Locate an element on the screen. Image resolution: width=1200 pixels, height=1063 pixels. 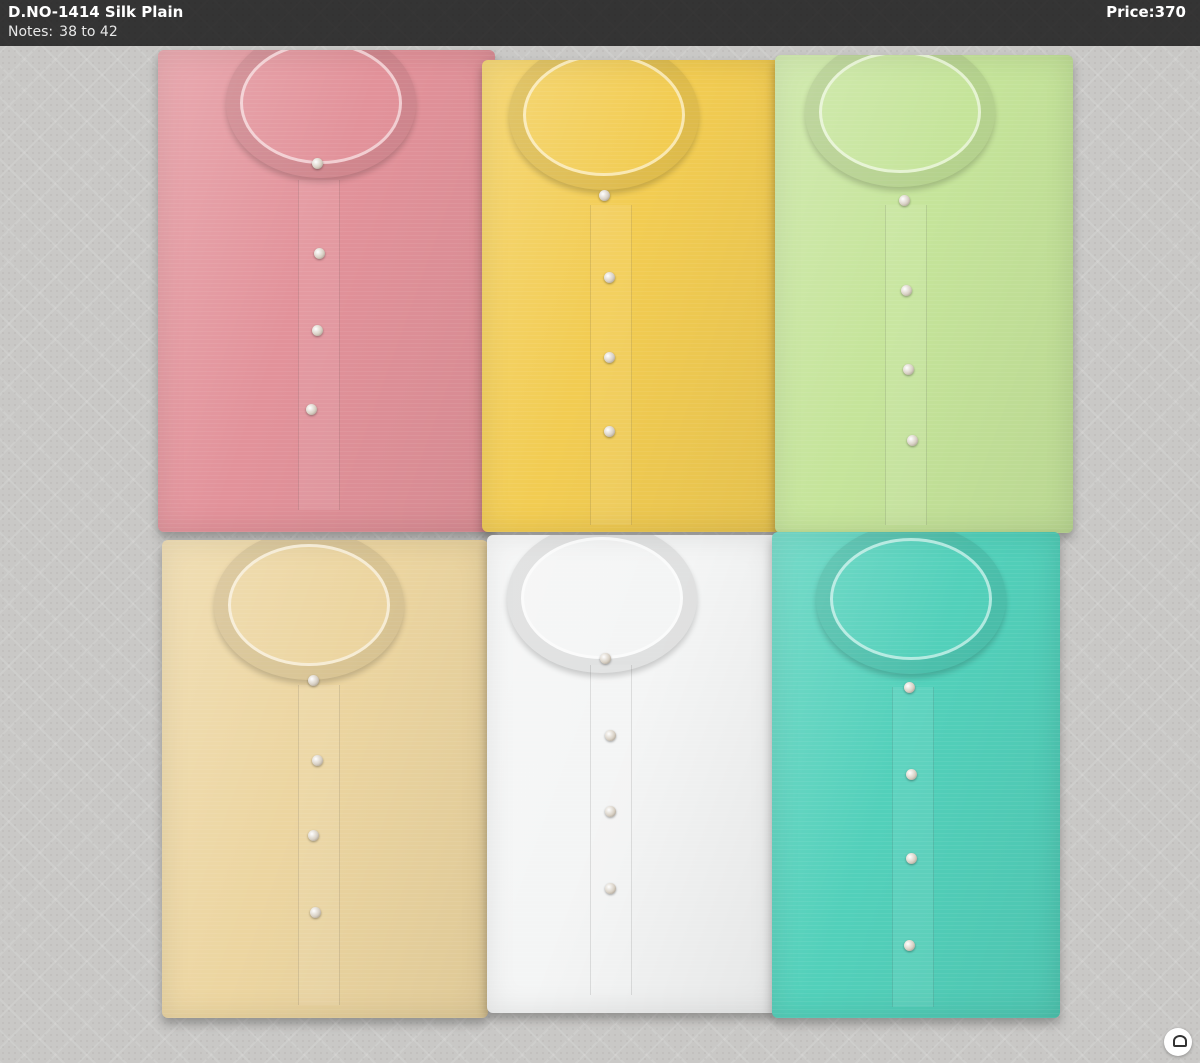
kurta-sea-green is located at coordinates (916, 775).